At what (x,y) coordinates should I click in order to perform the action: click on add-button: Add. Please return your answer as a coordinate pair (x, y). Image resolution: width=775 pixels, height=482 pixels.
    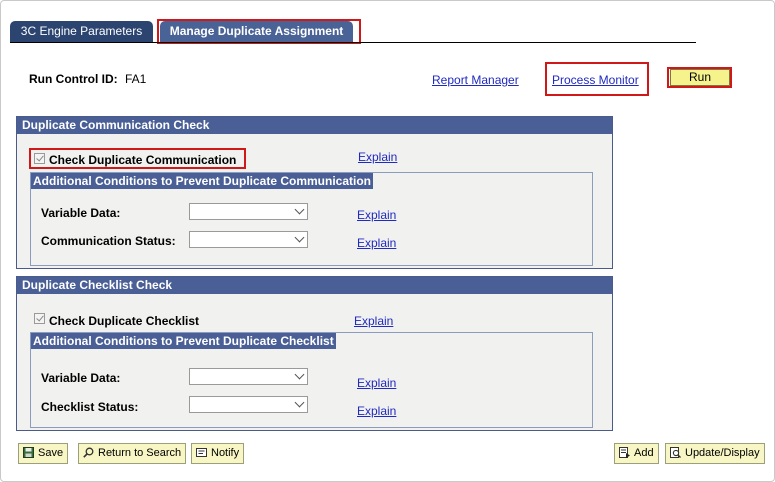
    Looking at the image, I should click on (636, 453).